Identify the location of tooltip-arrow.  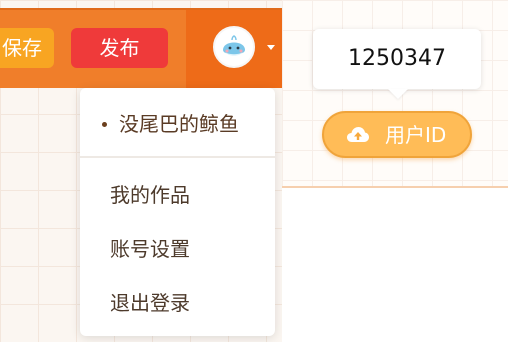
(398, 94).